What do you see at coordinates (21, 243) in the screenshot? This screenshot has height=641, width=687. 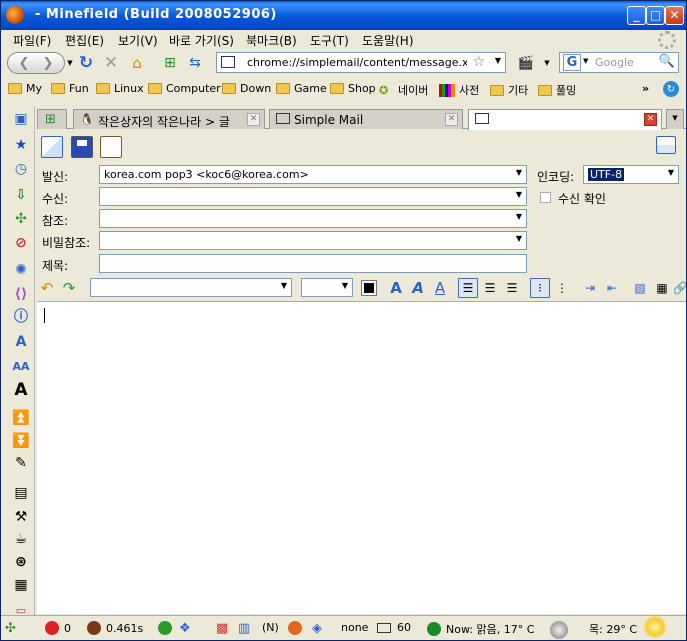 I see `no-script-icon: ⊘` at bounding box center [21, 243].